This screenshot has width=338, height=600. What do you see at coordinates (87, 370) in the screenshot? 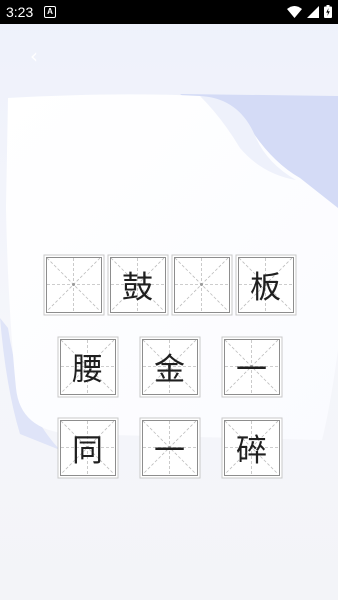
I see `character-text: 腰` at bounding box center [87, 370].